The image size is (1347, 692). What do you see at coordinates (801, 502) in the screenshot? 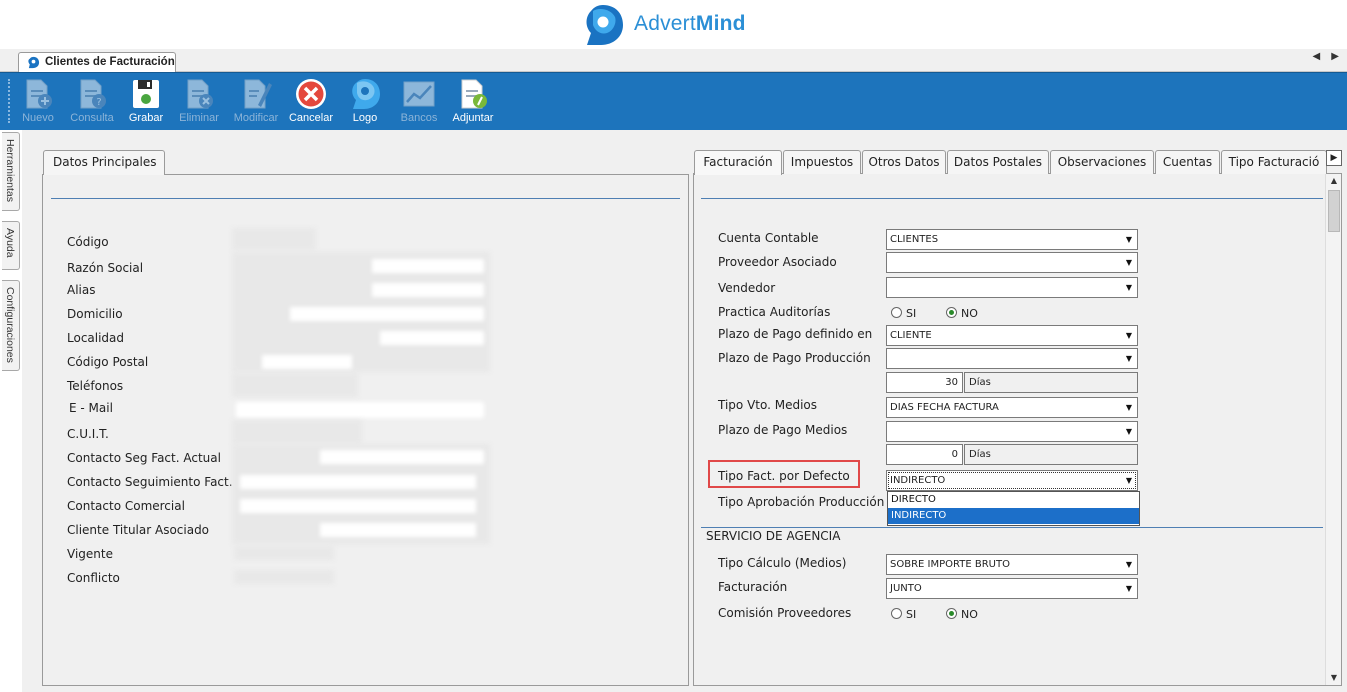
I see `tipo-aprobacion-produccion-label: Tipo Aprobación Producción` at bounding box center [801, 502].